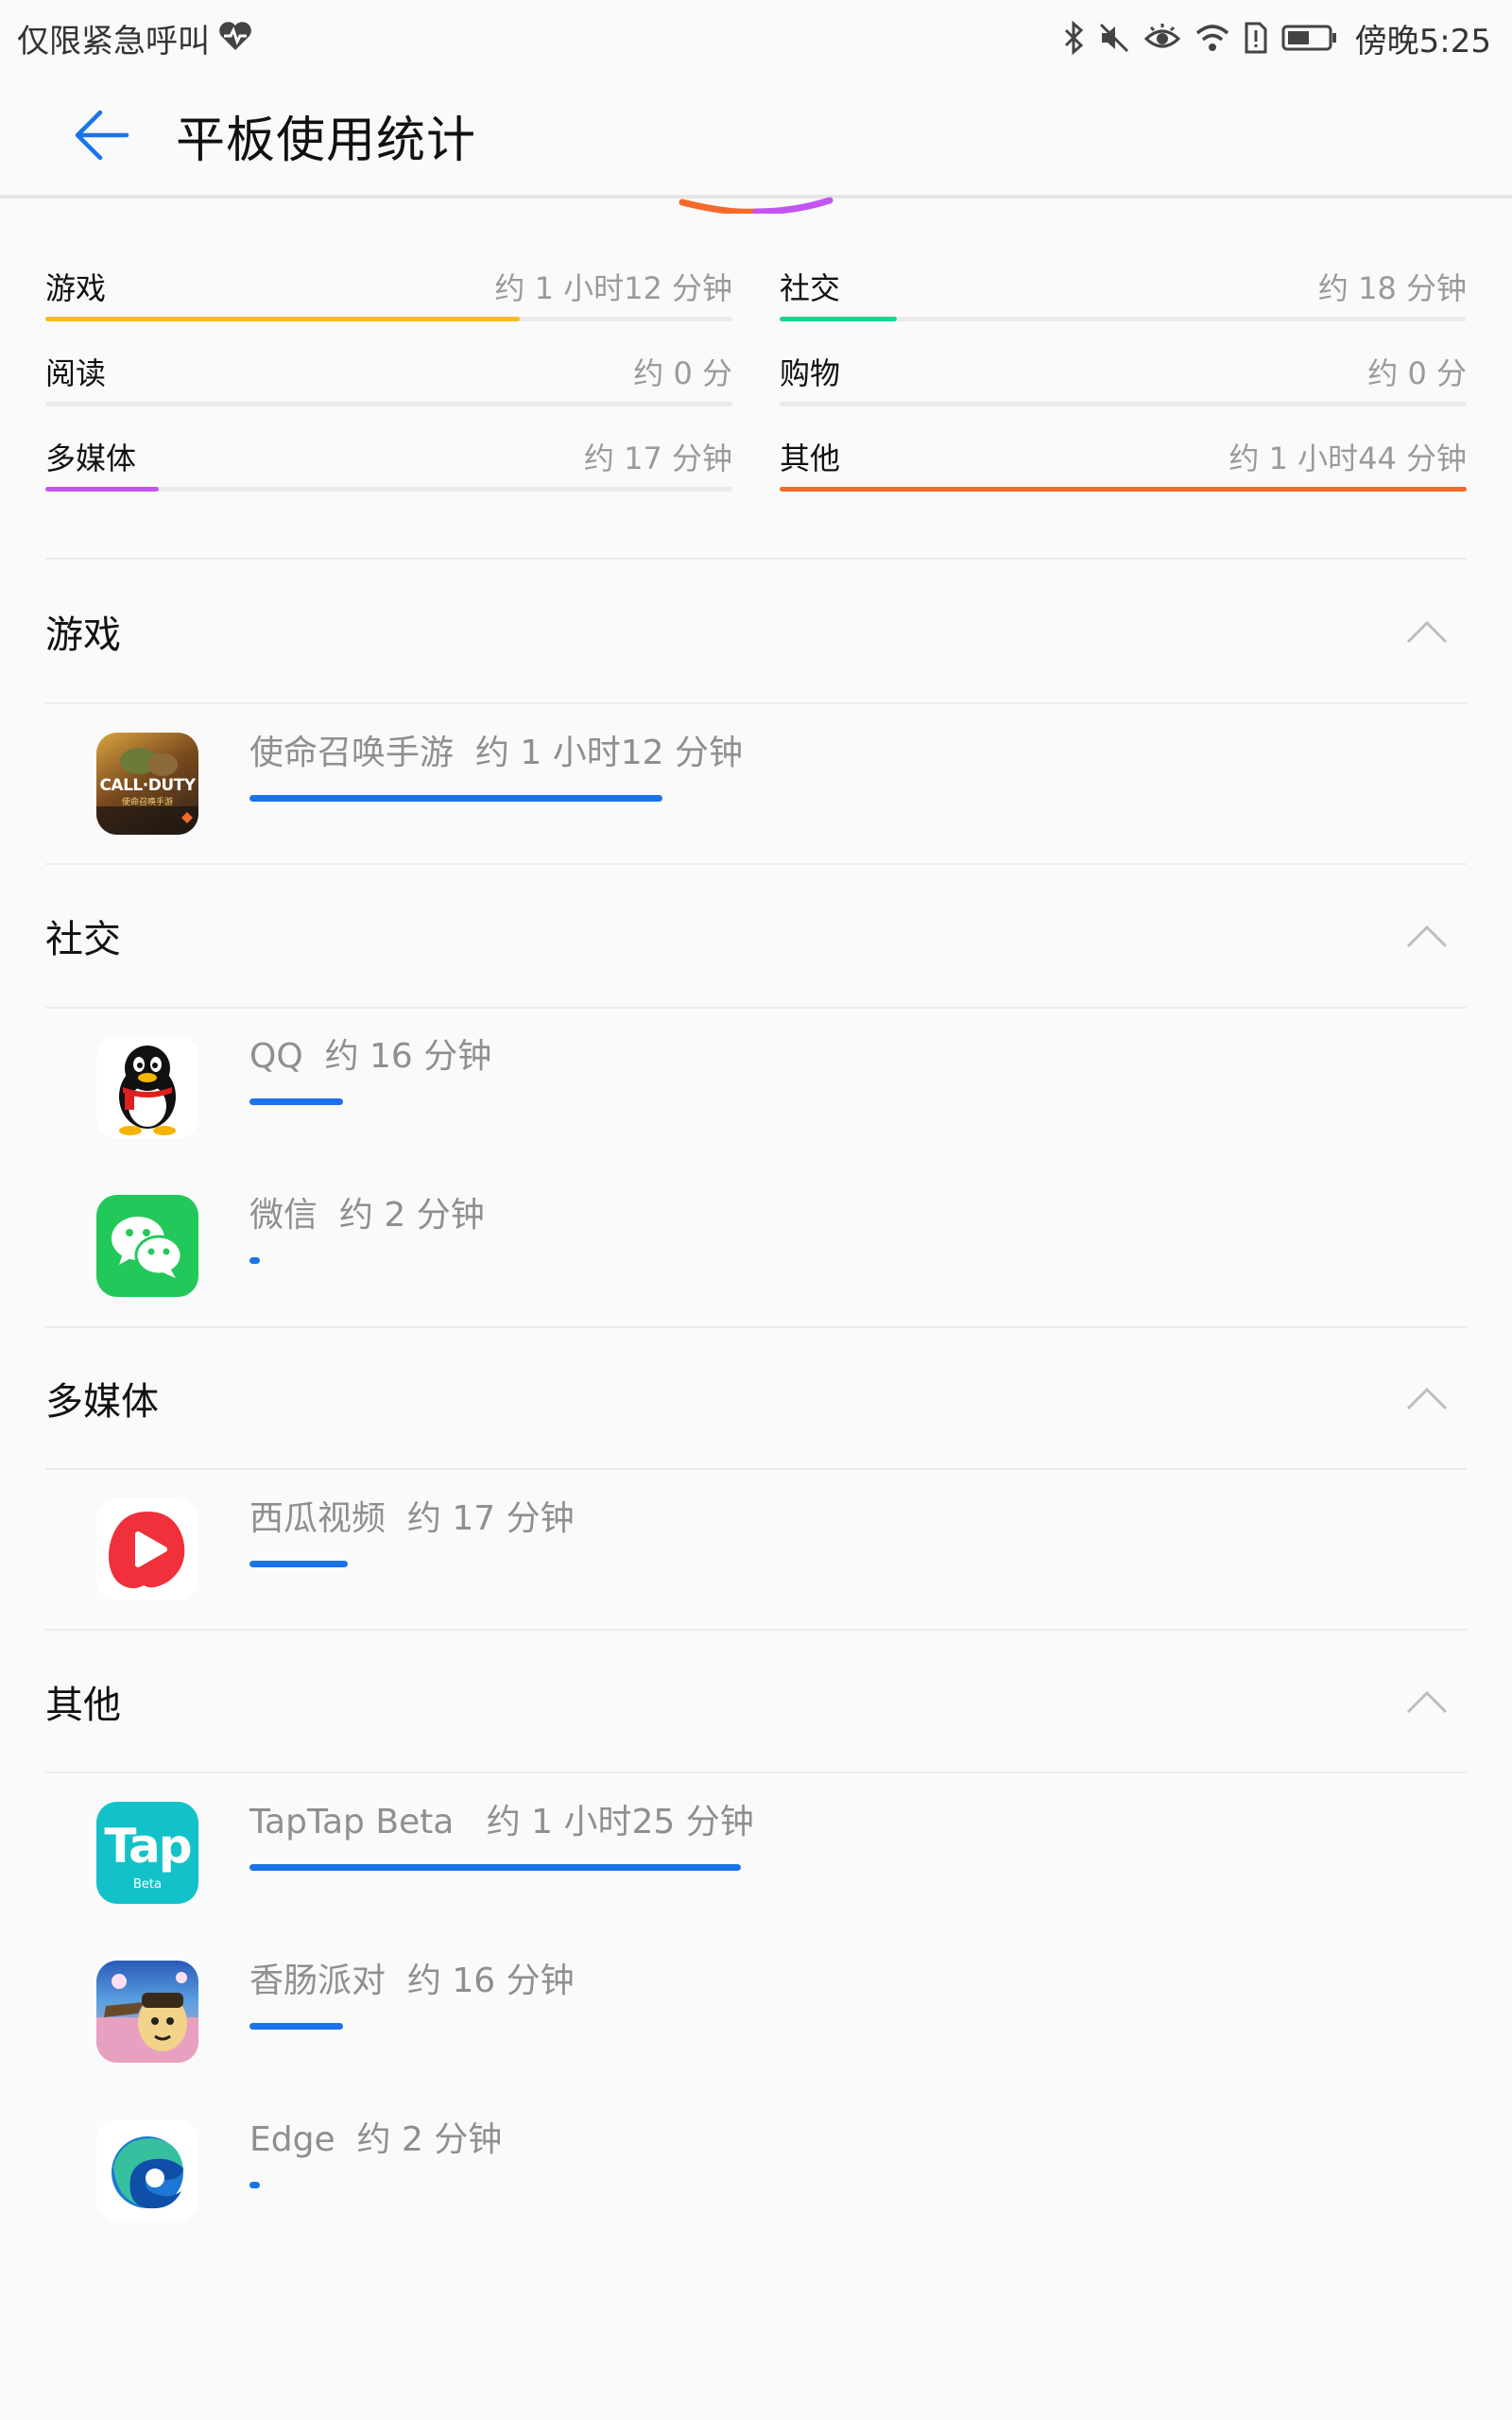 The width and height of the screenshot is (1512, 2420). I want to click on app-name-and-duration: 香肠派对 约 16 分钟, so click(412, 1977).